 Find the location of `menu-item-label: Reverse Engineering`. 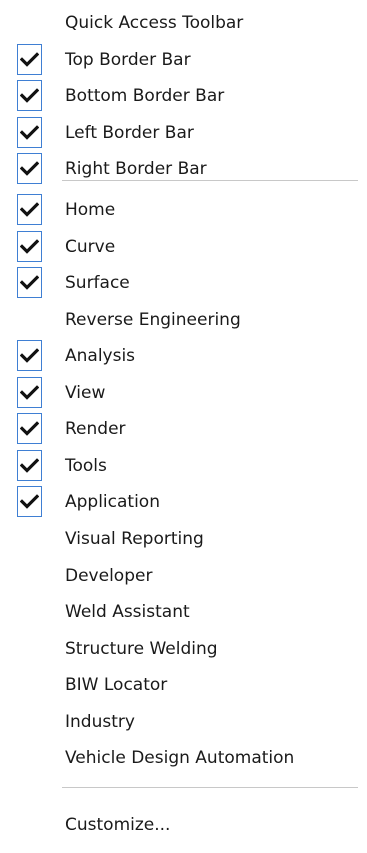

menu-item-label: Reverse Engineering is located at coordinates (153, 319).